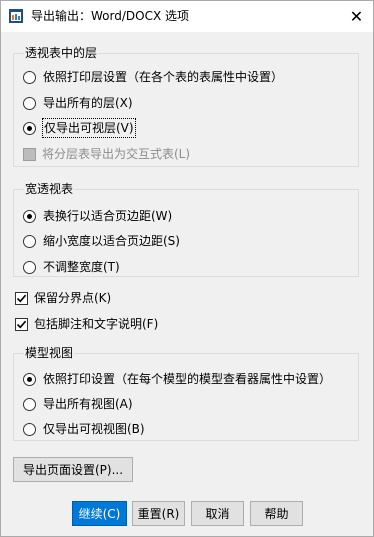 This screenshot has width=374, height=537. Describe the element at coordinates (94, 429) in the screenshot. I see `radio-label: 仅导出可视视图(B)` at that location.